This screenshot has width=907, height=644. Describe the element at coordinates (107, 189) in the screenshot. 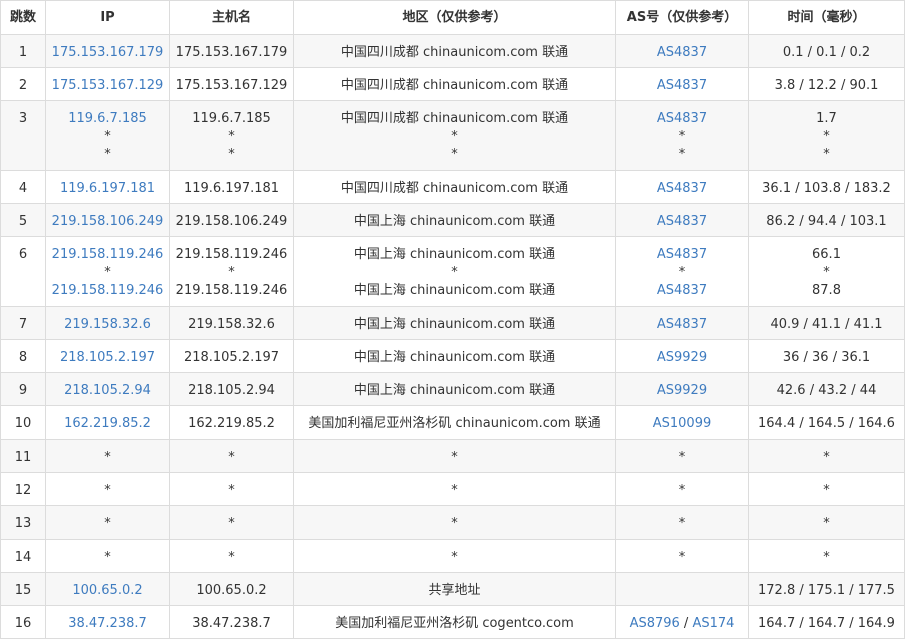

I see `ip-link: 119.6.197.181` at that location.